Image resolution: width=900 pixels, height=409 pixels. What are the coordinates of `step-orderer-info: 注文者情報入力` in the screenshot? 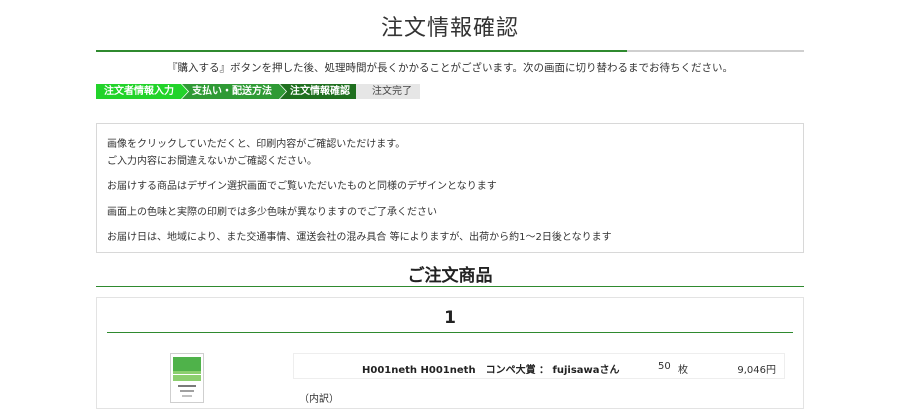 It's located at (142, 91).